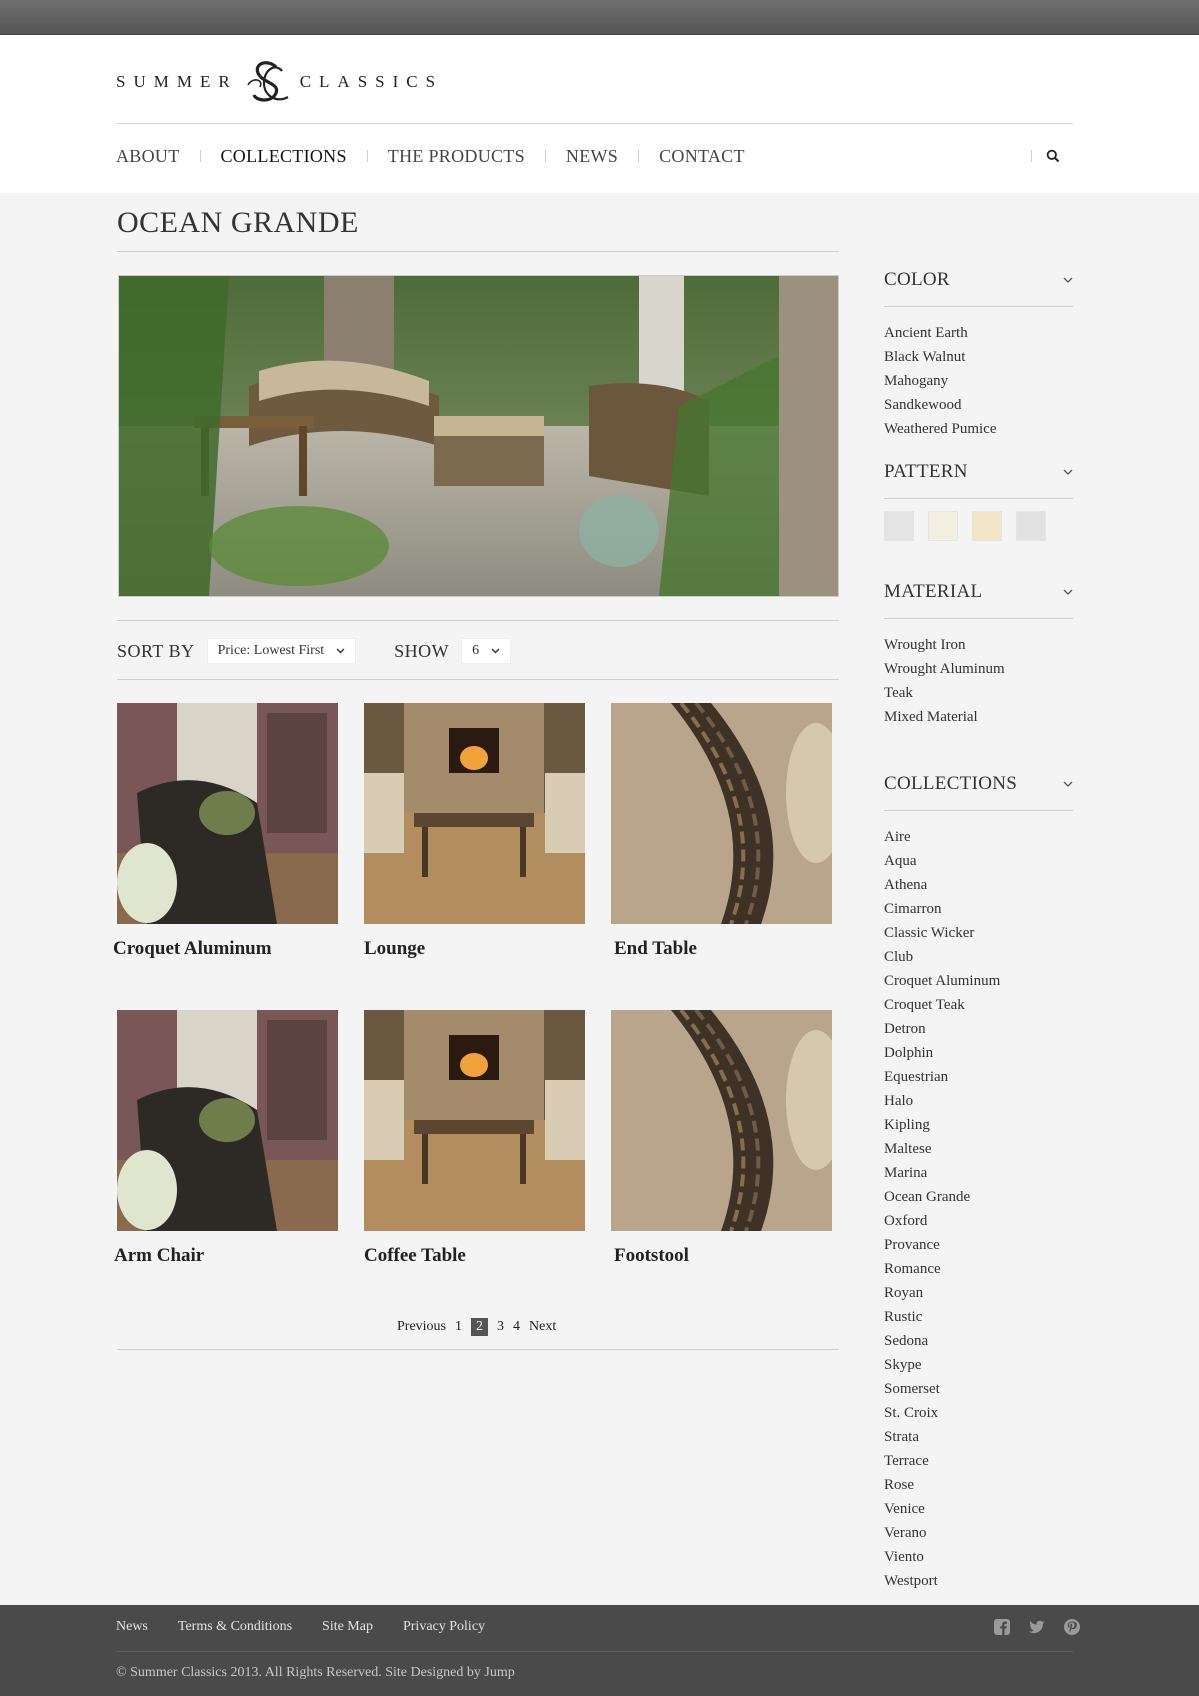 The image size is (1199, 1696). What do you see at coordinates (978, 1221) in the screenshot?
I see `filter-option: Oxford` at bounding box center [978, 1221].